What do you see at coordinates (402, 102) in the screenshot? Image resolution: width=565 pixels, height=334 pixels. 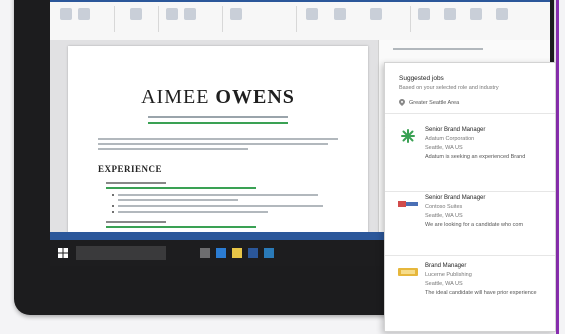 I see `location-pin-icon` at bounding box center [402, 102].